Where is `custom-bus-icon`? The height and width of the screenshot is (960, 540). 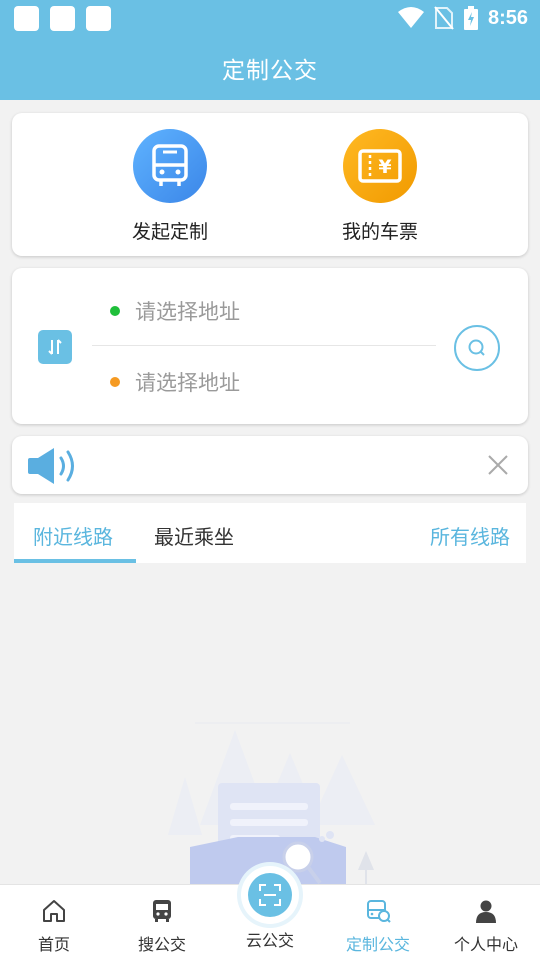
custom-bus-icon is located at coordinates (379, 911).